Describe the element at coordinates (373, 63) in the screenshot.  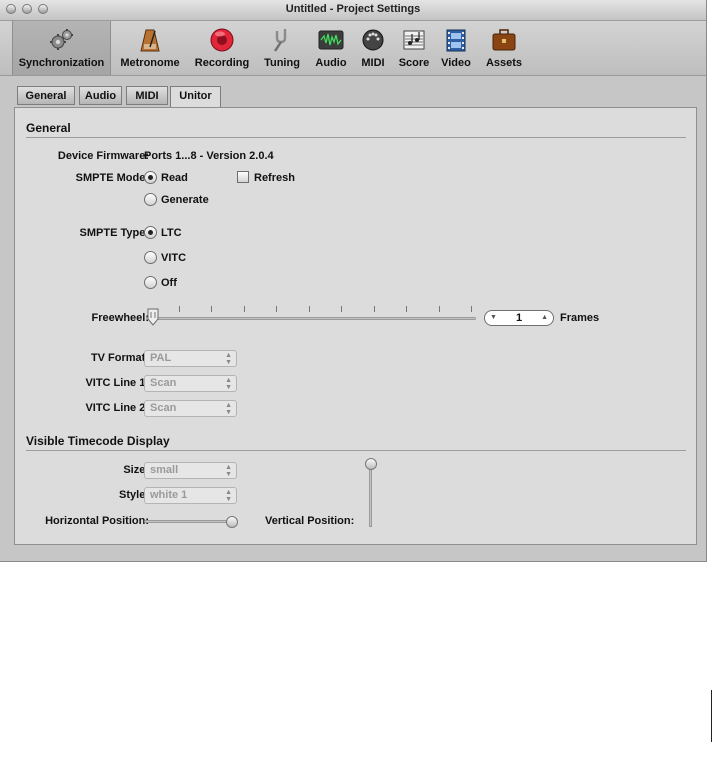
I see `toolbar-label: MIDI` at that location.